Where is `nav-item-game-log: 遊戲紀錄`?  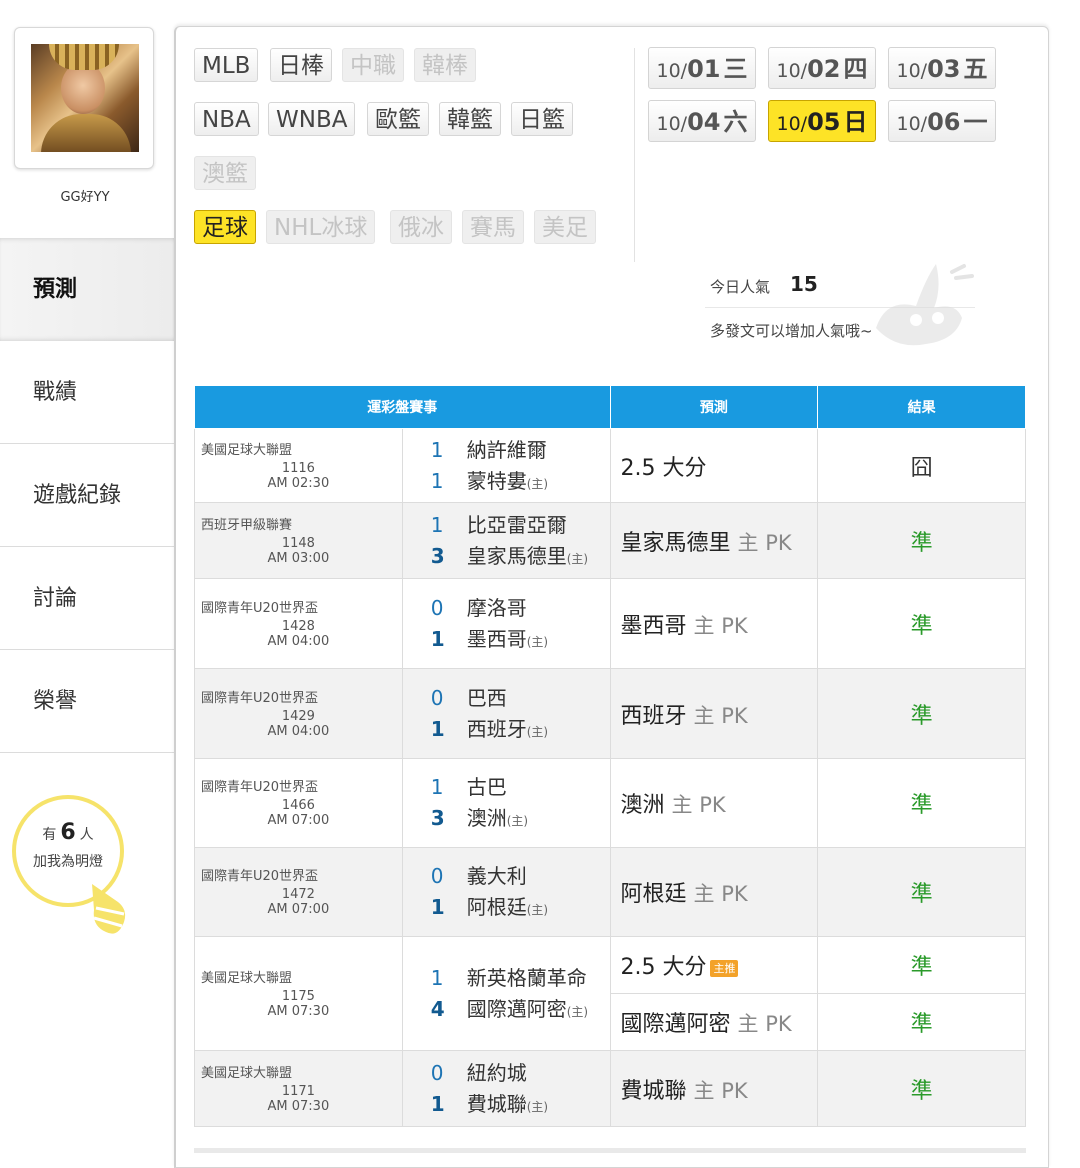
nav-item-game-log: 遊戲紀錄 is located at coordinates (87, 495).